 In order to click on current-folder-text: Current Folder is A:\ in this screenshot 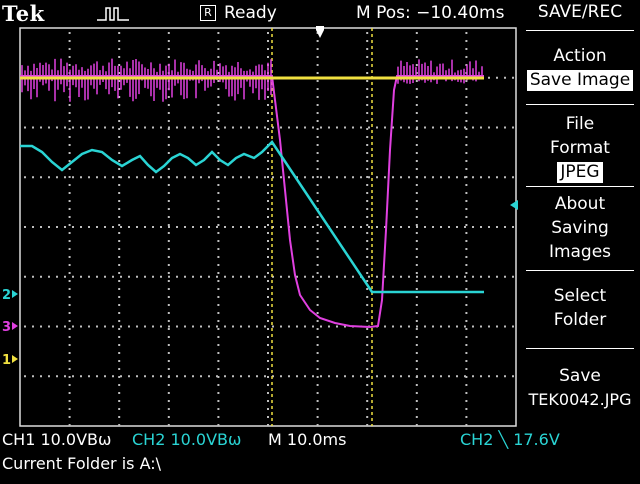, I will do `click(82, 463)`.